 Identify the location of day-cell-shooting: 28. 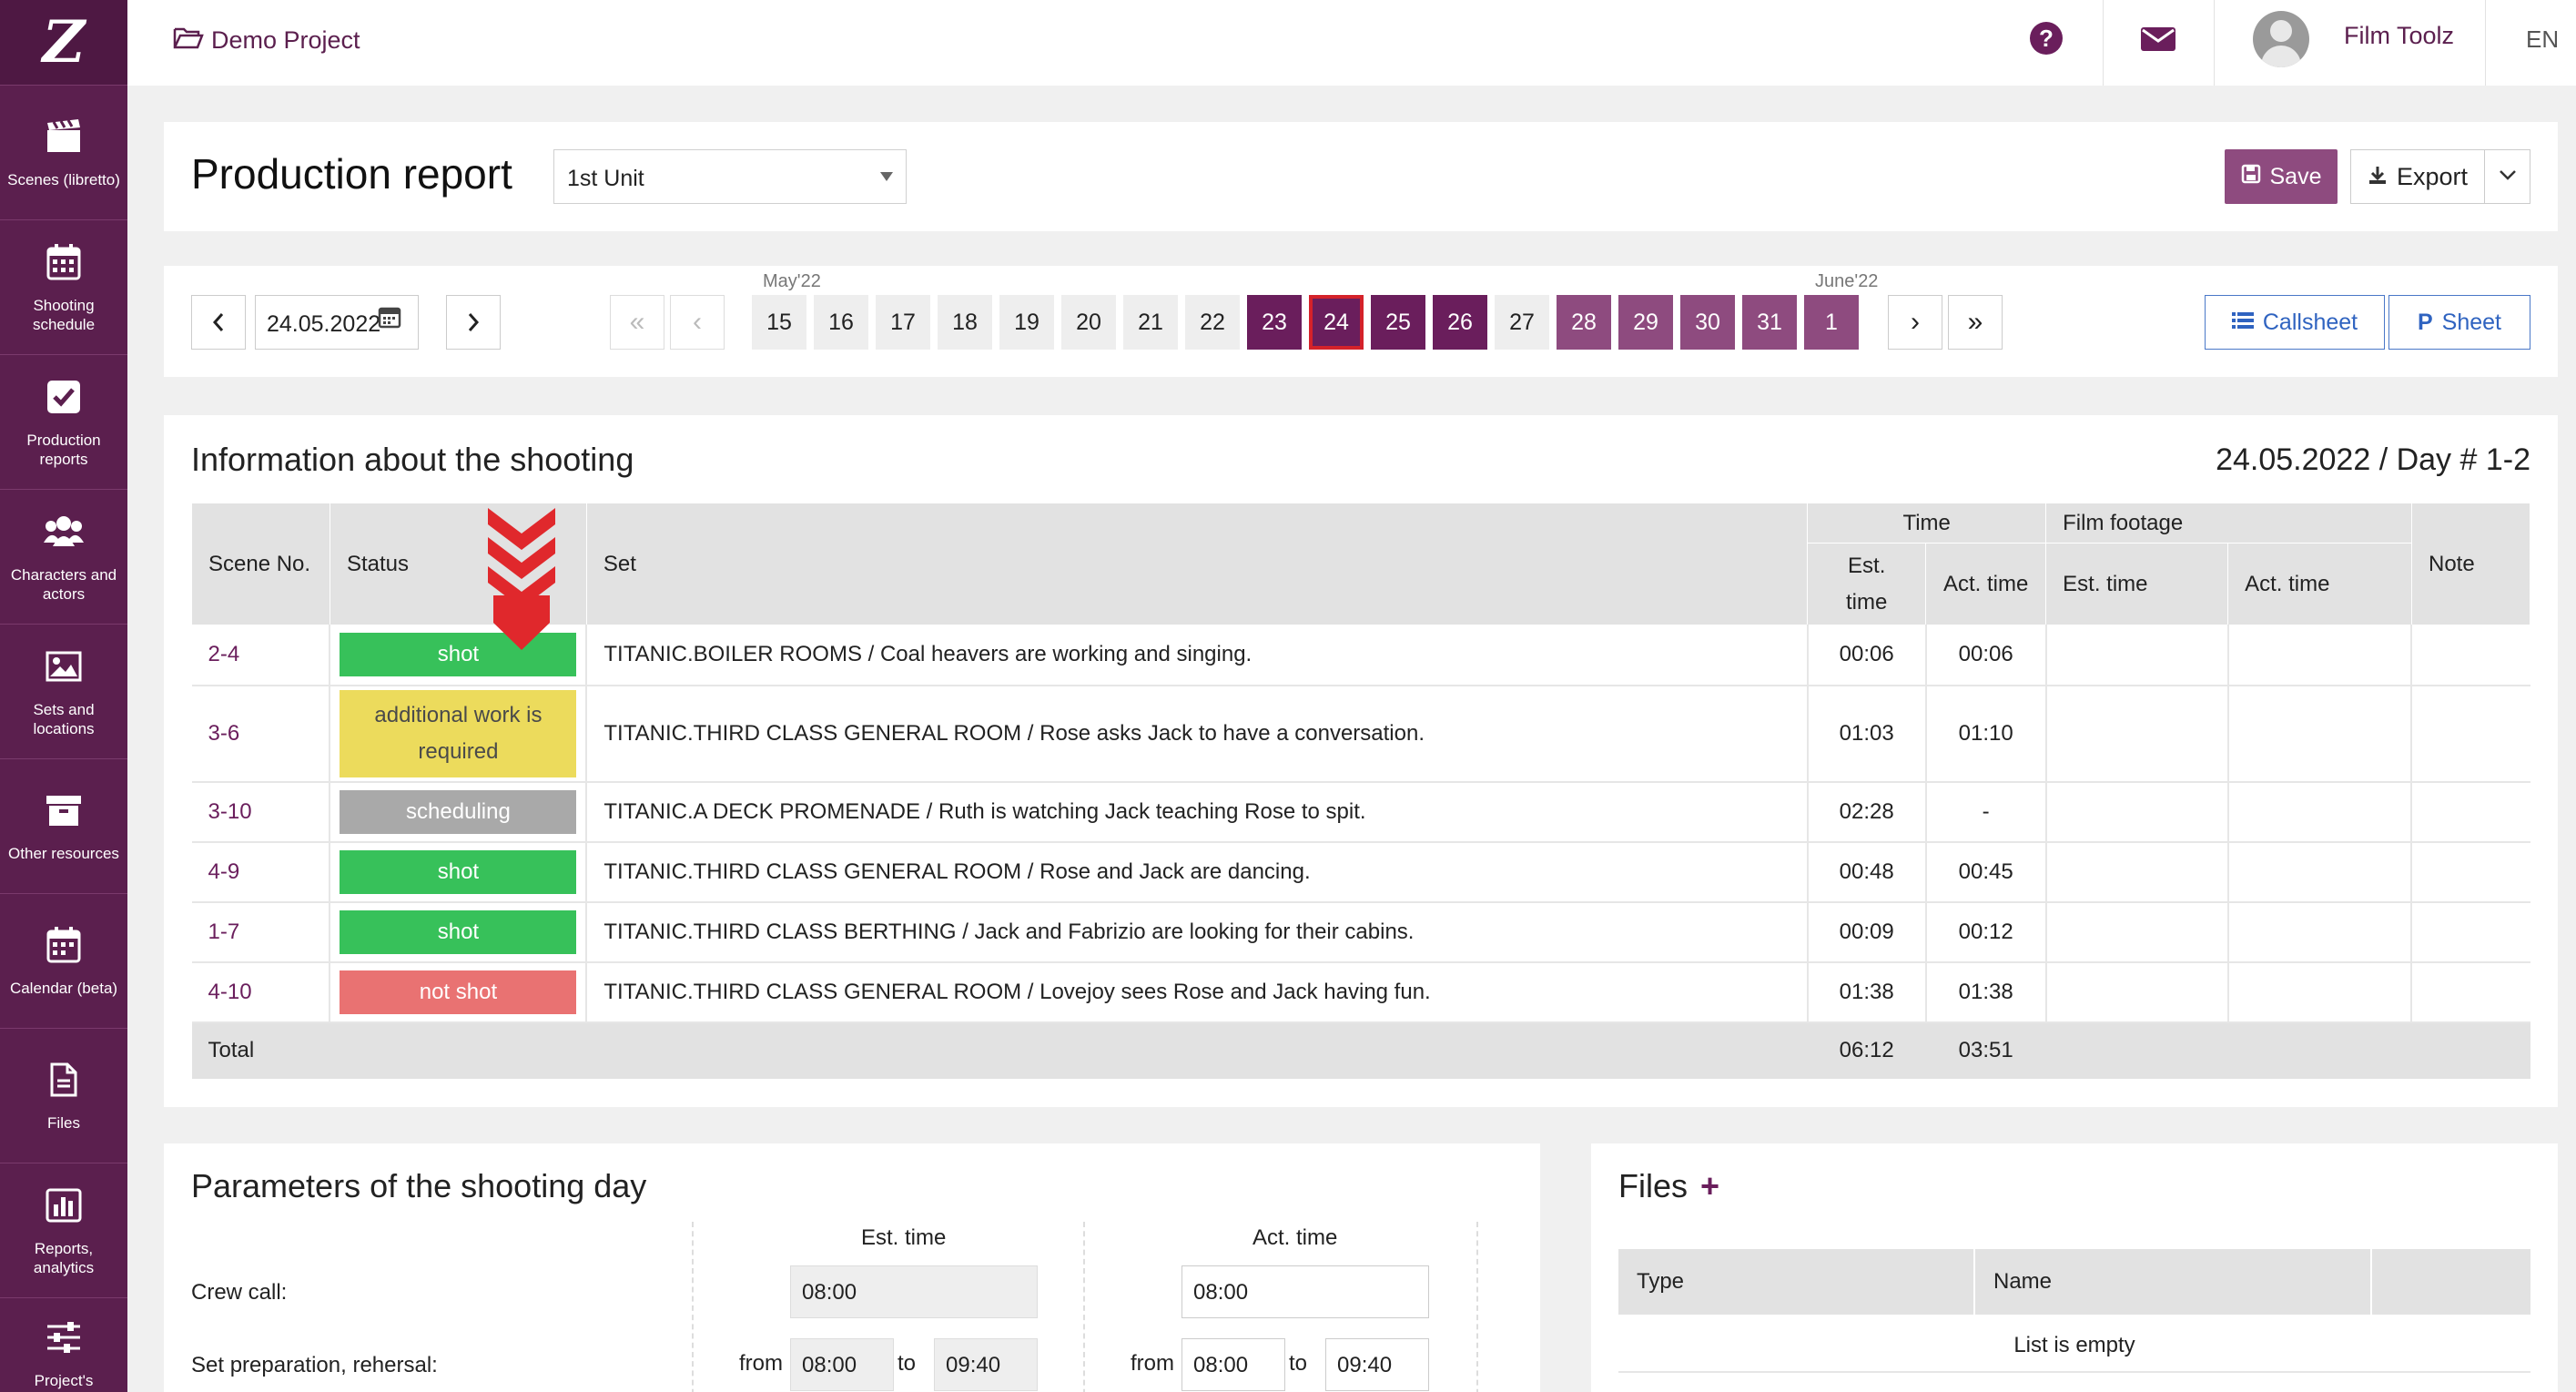
(1584, 323).